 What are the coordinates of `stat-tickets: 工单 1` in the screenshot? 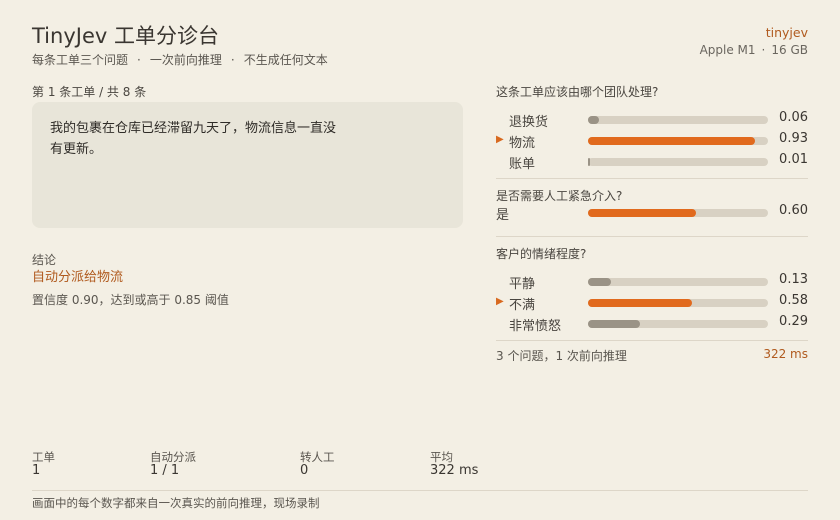 It's located at (43, 464).